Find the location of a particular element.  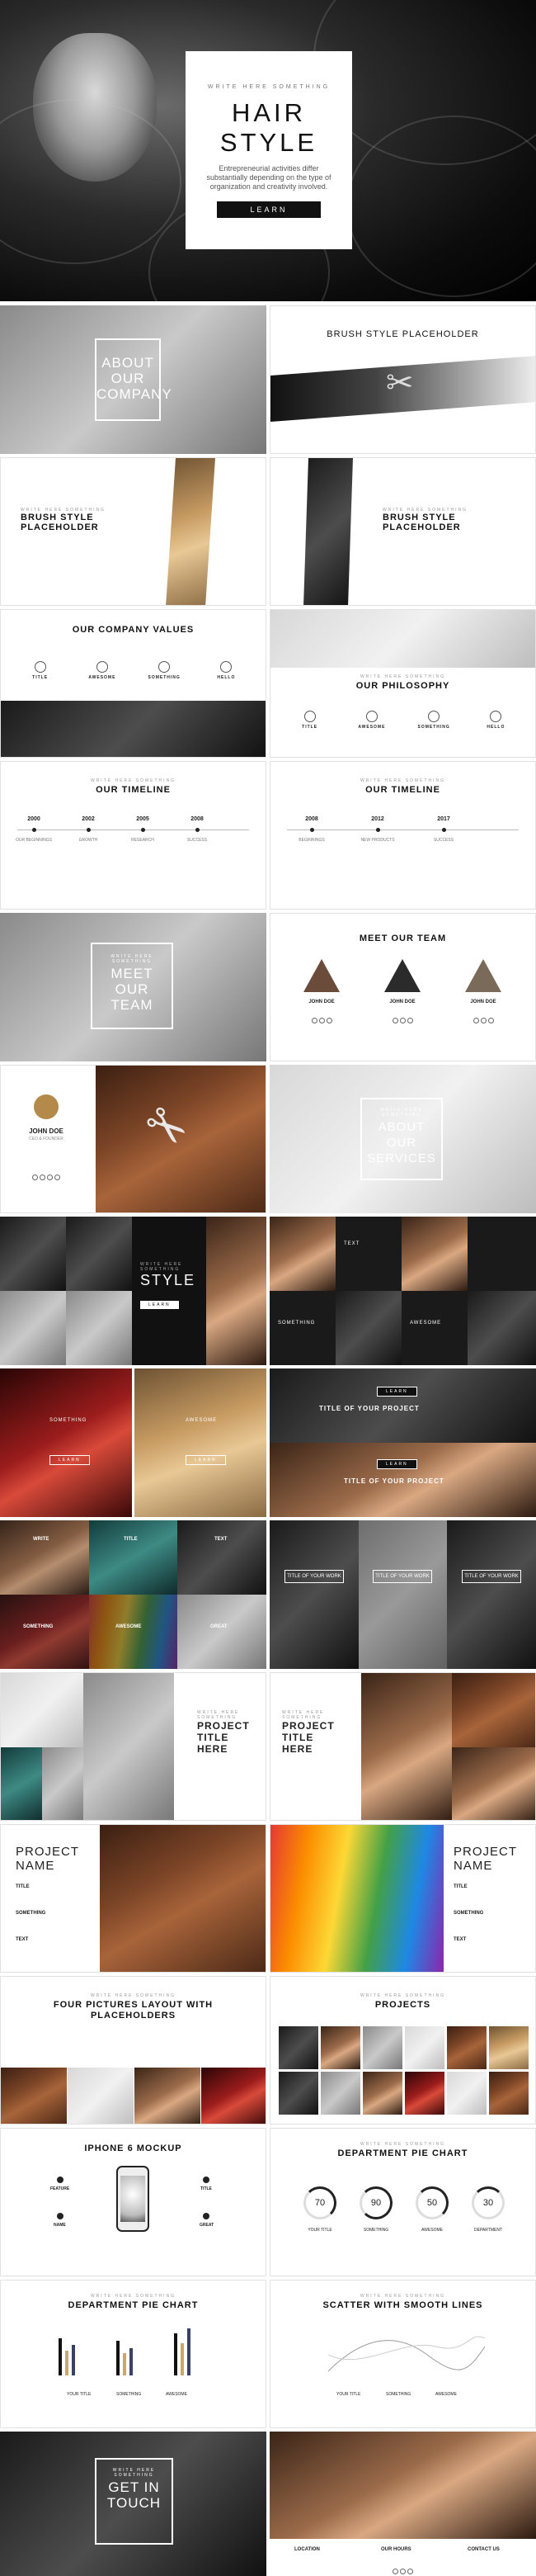

drop-icon is located at coordinates (165, 667).